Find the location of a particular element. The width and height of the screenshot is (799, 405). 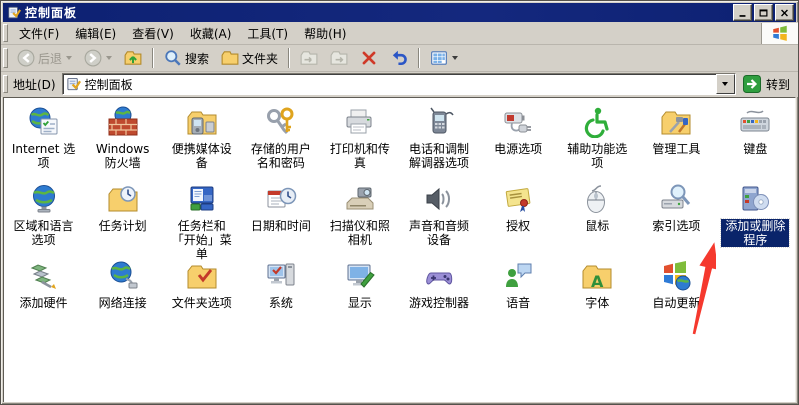

admin-tools-icon is located at coordinates (676, 122).